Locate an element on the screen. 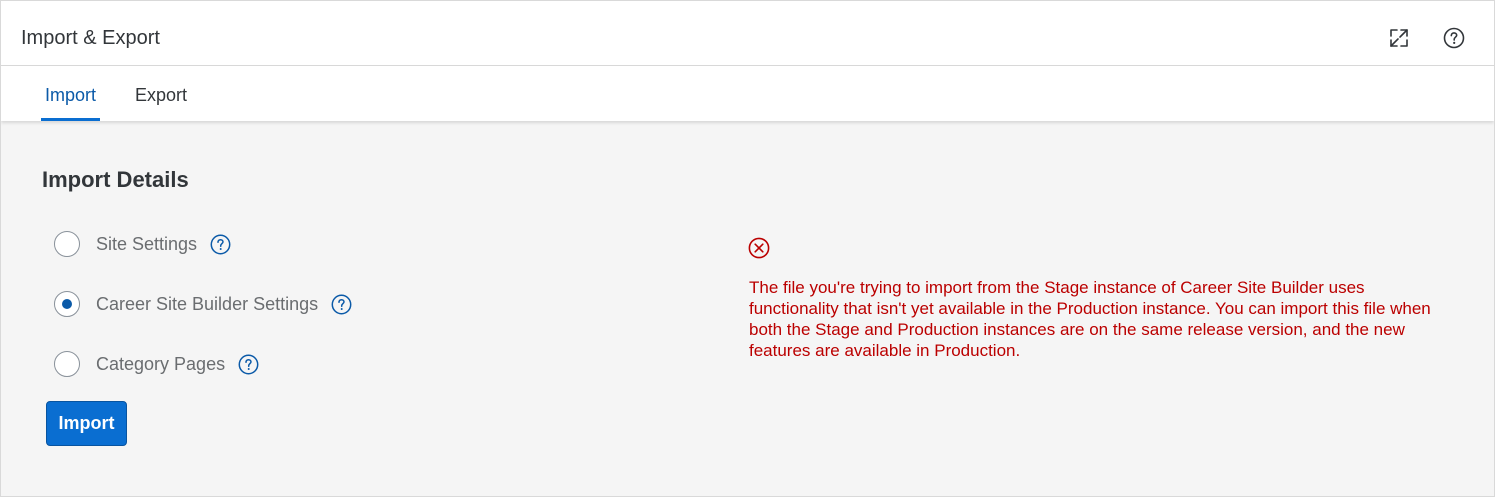 The width and height of the screenshot is (1495, 497). help-button is located at coordinates (1454, 38).